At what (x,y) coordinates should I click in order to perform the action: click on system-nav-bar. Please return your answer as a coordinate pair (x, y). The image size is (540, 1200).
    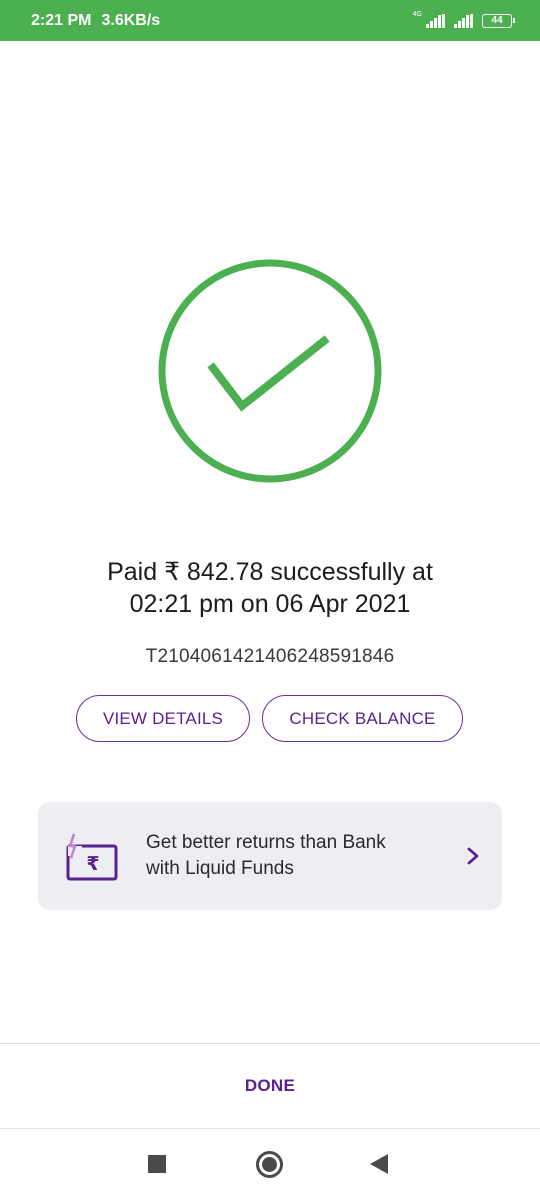
    Looking at the image, I should click on (270, 1164).